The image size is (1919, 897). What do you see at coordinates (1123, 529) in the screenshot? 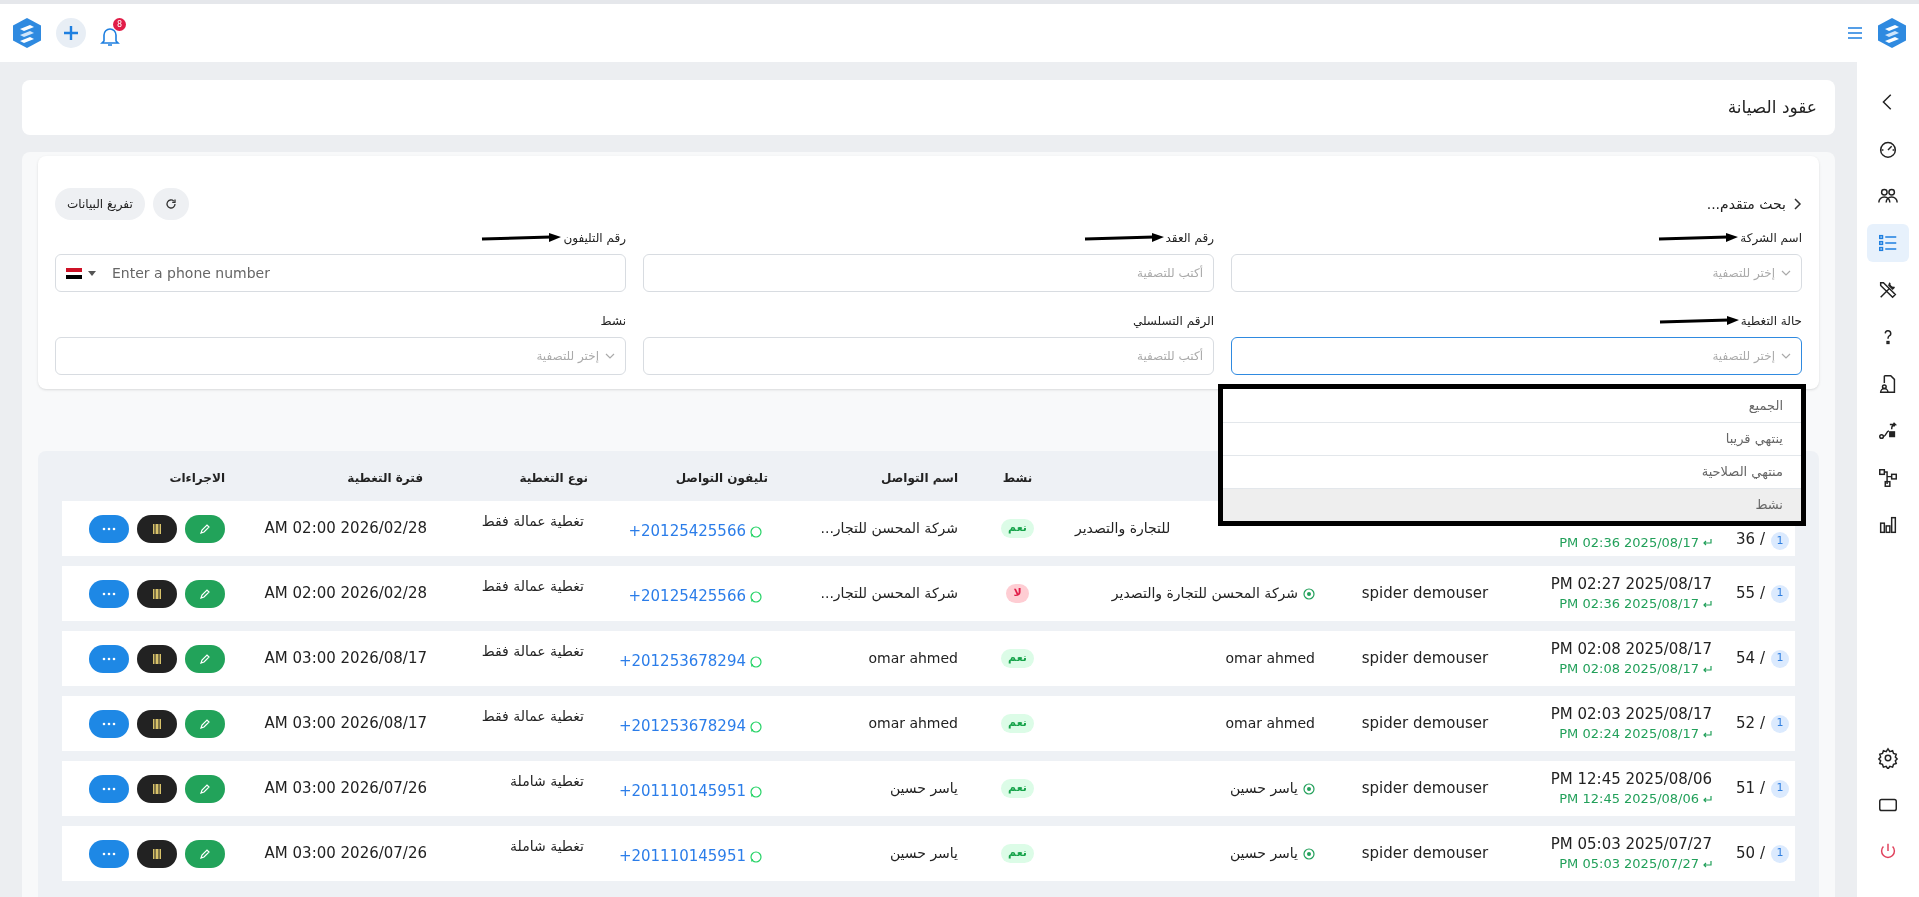
I see `client-name: للتجارة والتصدير` at bounding box center [1123, 529].